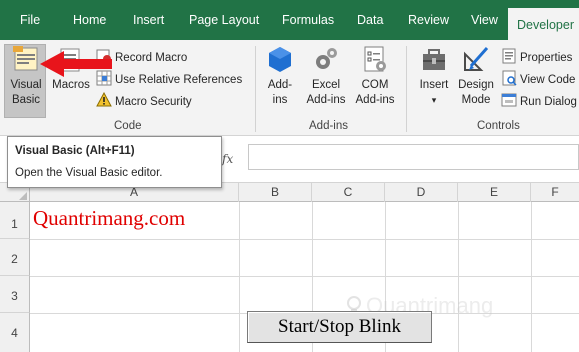 The width and height of the screenshot is (579, 352). Describe the element at coordinates (375, 76) in the screenshot. I see `com-addins-button: COM Add-ins` at that location.